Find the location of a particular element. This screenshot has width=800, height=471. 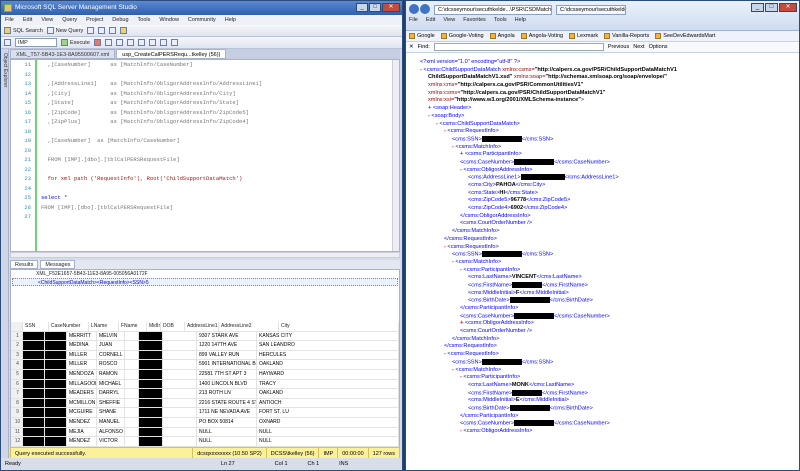

column-header: AddressLine1 is located at coordinates (202, 326).